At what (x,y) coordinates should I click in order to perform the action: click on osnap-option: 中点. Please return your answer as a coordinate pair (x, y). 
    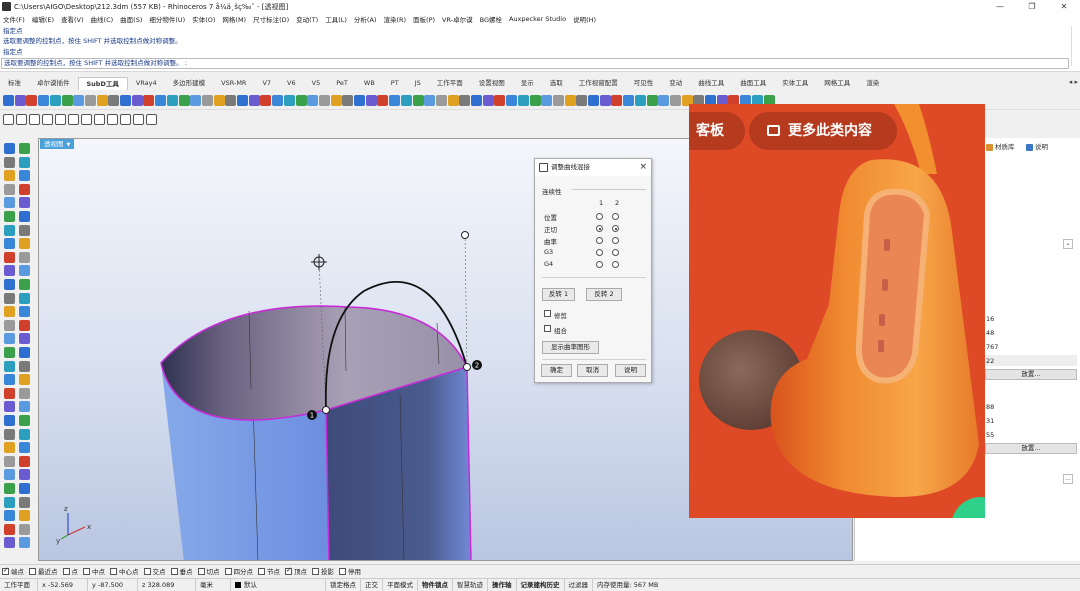
    Looking at the image, I should click on (94, 571).